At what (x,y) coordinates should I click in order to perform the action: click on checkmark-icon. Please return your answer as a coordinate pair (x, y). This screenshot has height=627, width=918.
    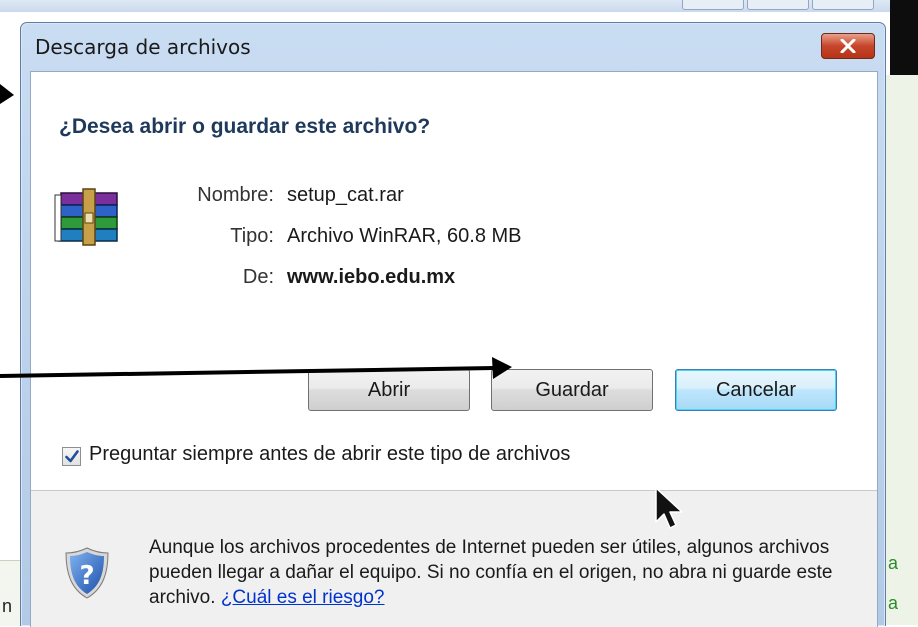
    Looking at the image, I should click on (71, 456).